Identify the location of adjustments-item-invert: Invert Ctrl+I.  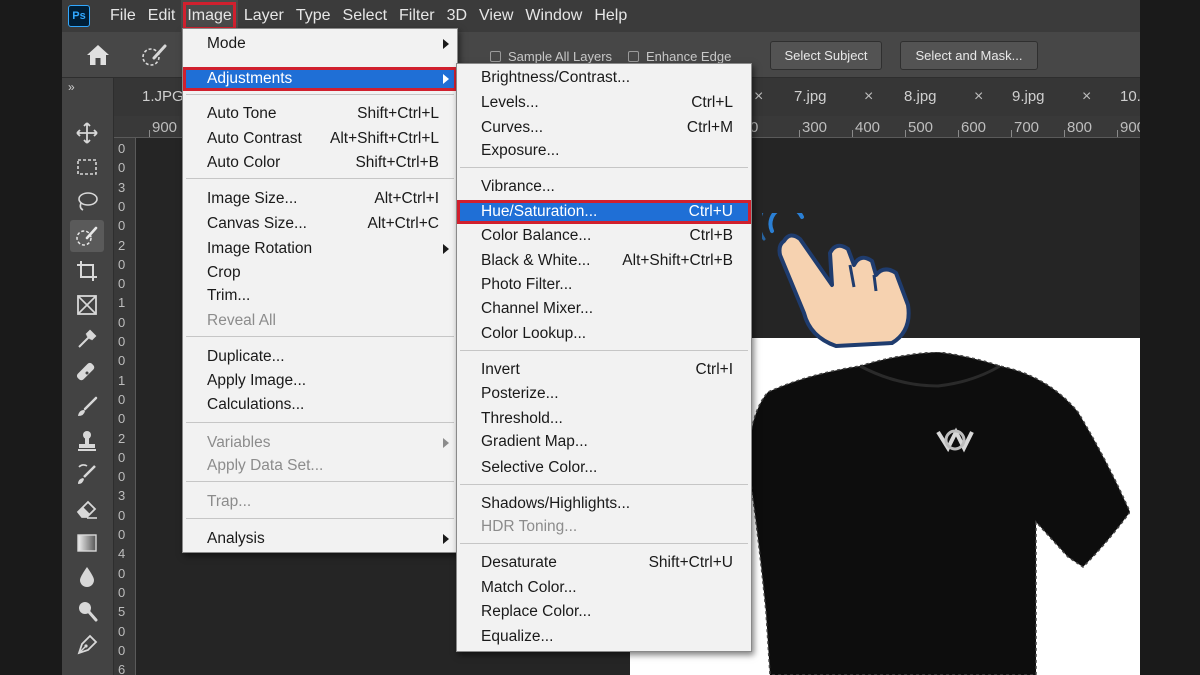
(604, 370).